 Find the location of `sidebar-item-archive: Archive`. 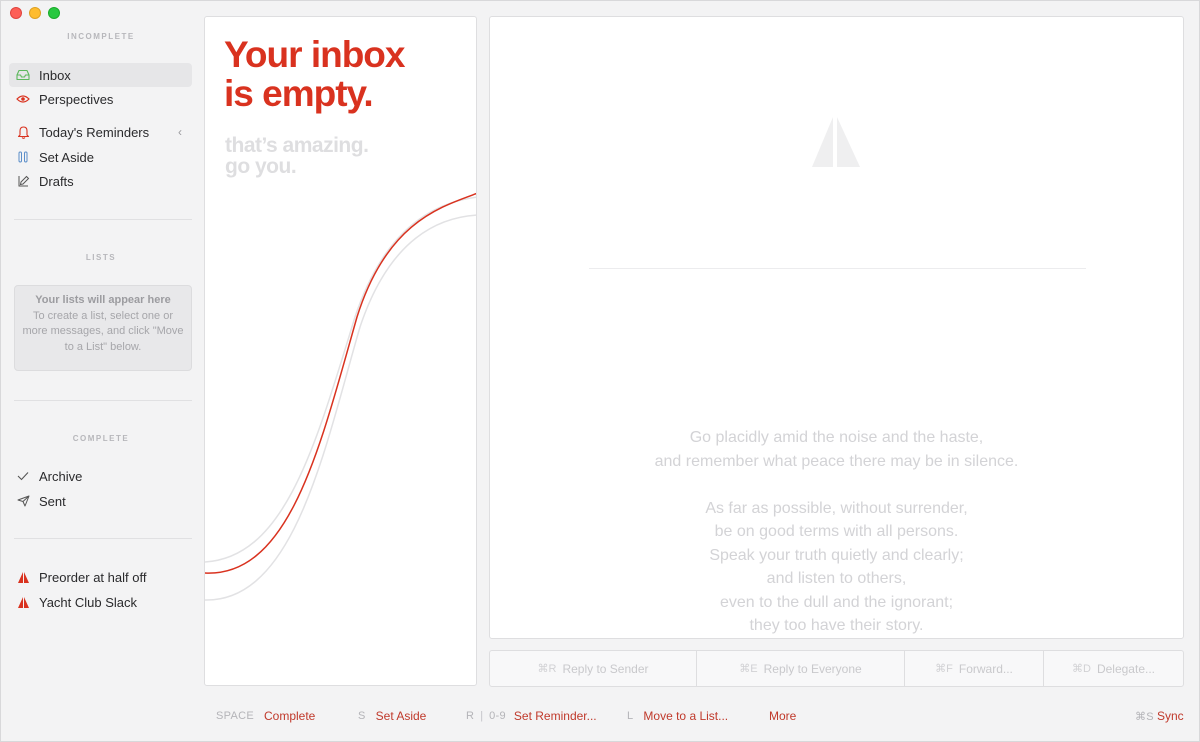

sidebar-item-archive: Archive is located at coordinates (100, 476).